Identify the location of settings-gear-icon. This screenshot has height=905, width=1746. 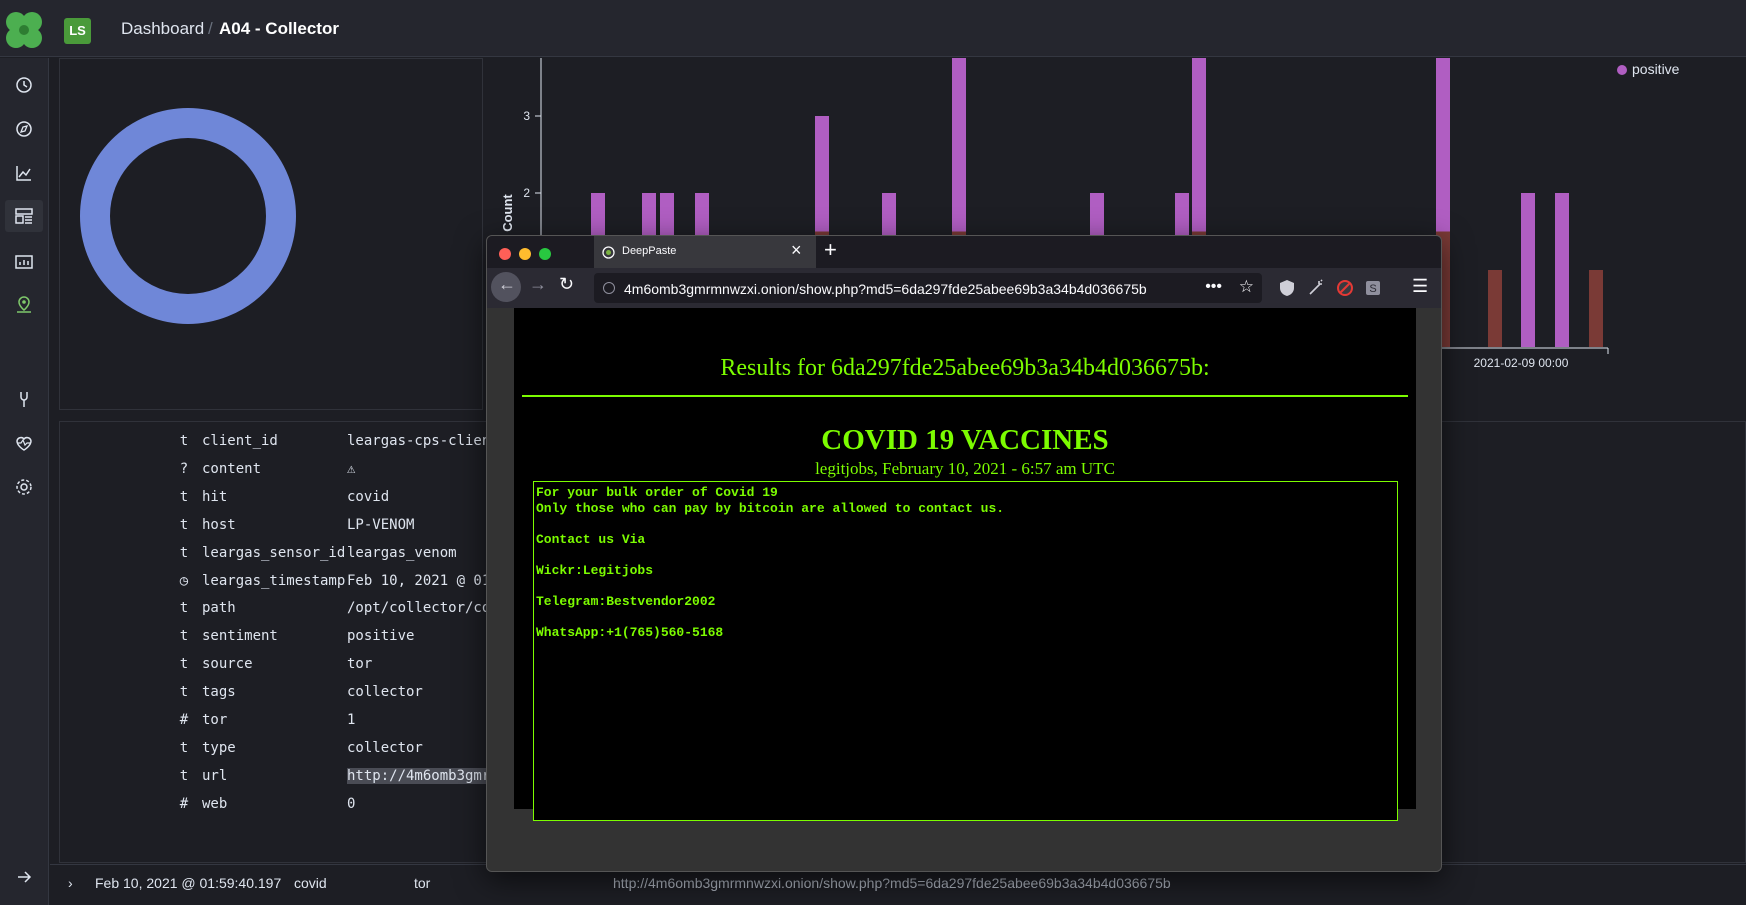
(24, 487).